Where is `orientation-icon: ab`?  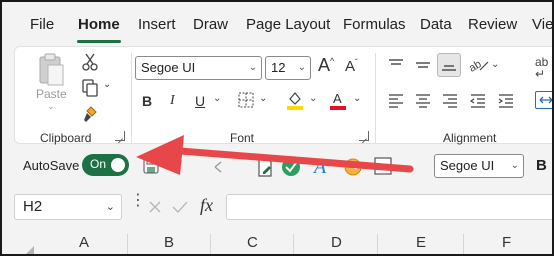 orientation-icon: ab is located at coordinates (479, 65).